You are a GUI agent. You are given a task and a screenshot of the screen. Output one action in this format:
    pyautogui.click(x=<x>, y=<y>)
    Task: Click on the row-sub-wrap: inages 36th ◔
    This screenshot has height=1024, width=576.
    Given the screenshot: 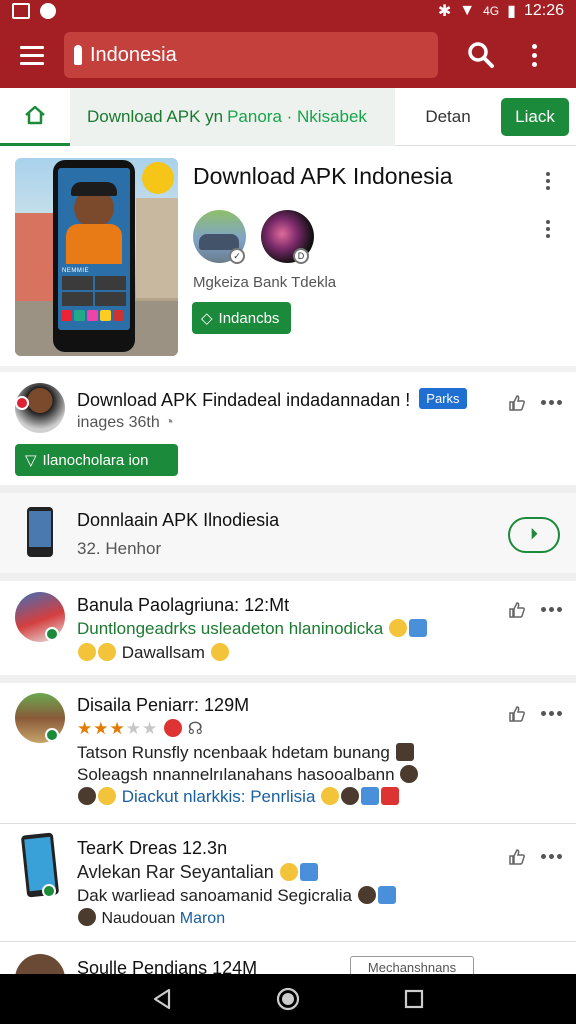 What is the action you would take?
    pyautogui.click(x=125, y=423)
    